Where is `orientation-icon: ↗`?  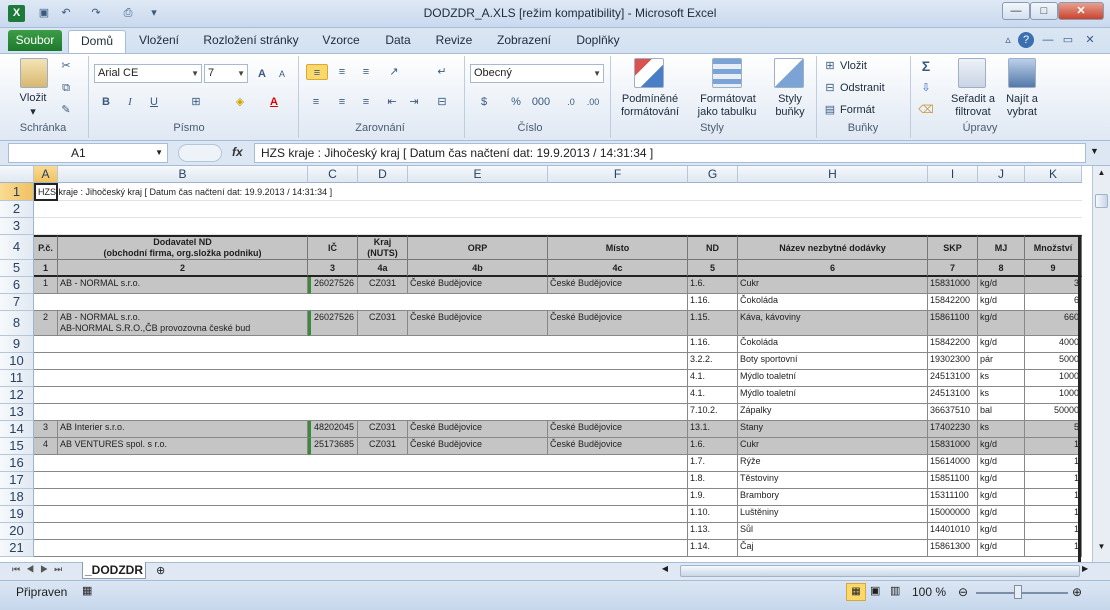 orientation-icon: ↗ is located at coordinates (394, 72).